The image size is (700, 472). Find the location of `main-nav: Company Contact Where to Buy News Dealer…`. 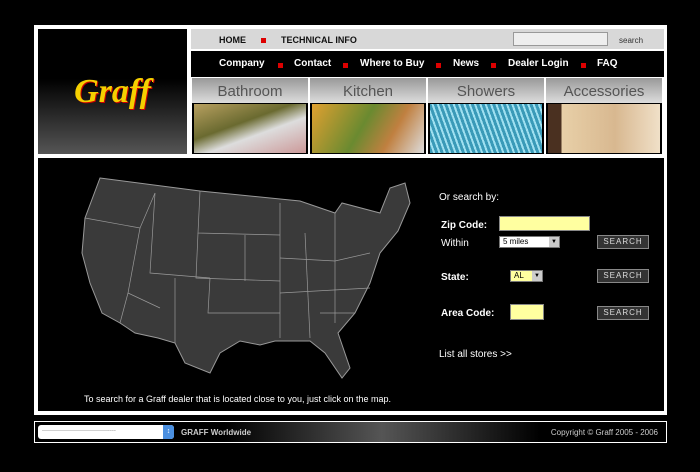

main-nav: Company Contact Where to Buy News Dealer… is located at coordinates (427, 64).